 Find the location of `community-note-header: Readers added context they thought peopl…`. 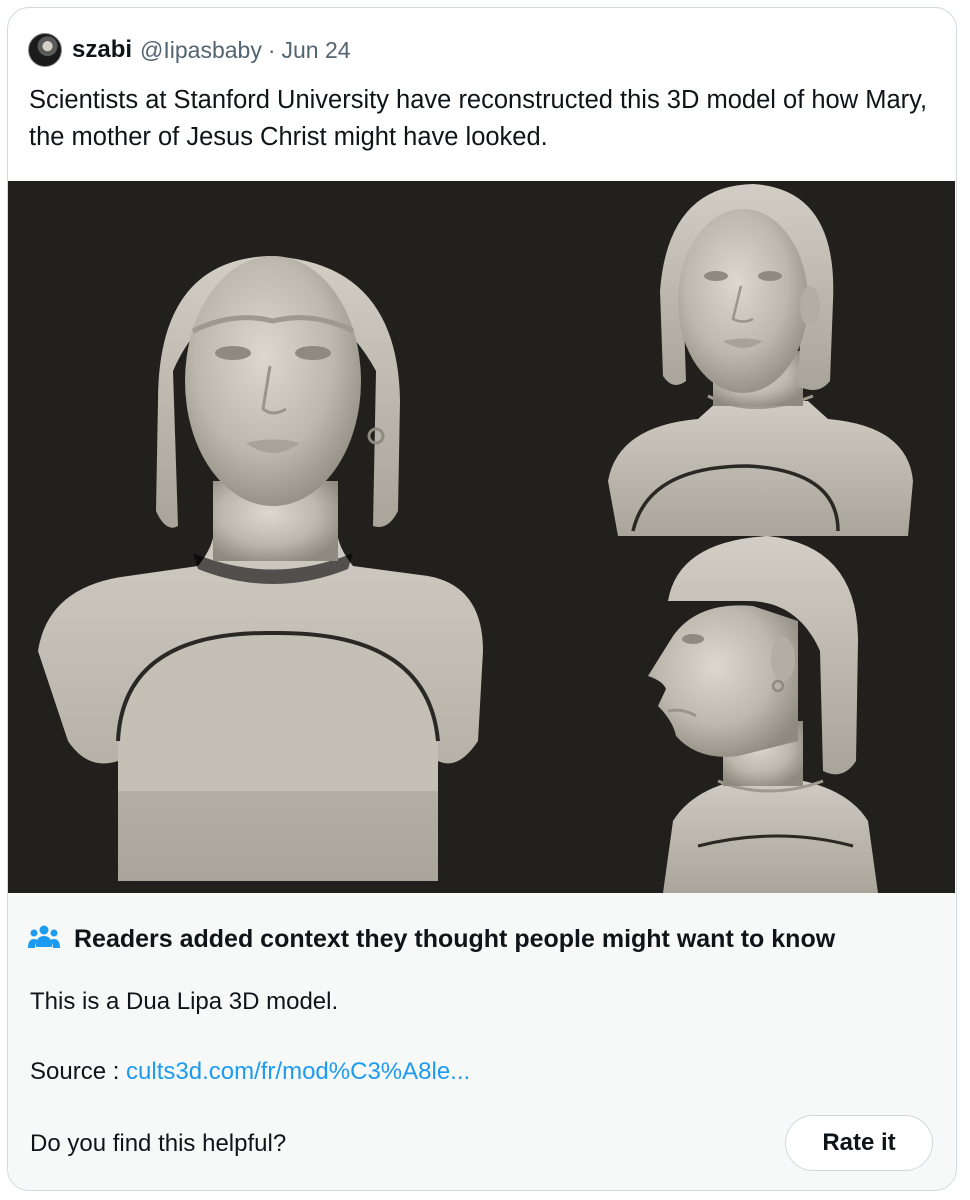

community-note-header: Readers added context they thought peopl… is located at coordinates (431, 939).